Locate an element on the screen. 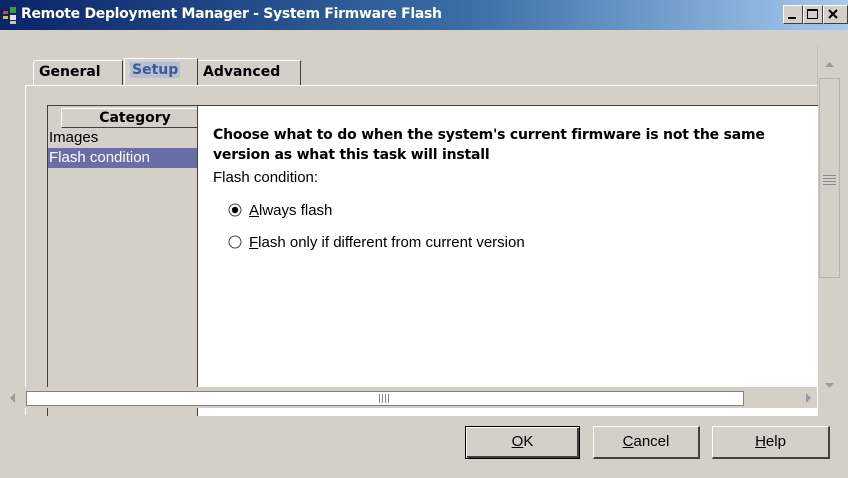  radio-unchecked-icon is located at coordinates (235, 242).